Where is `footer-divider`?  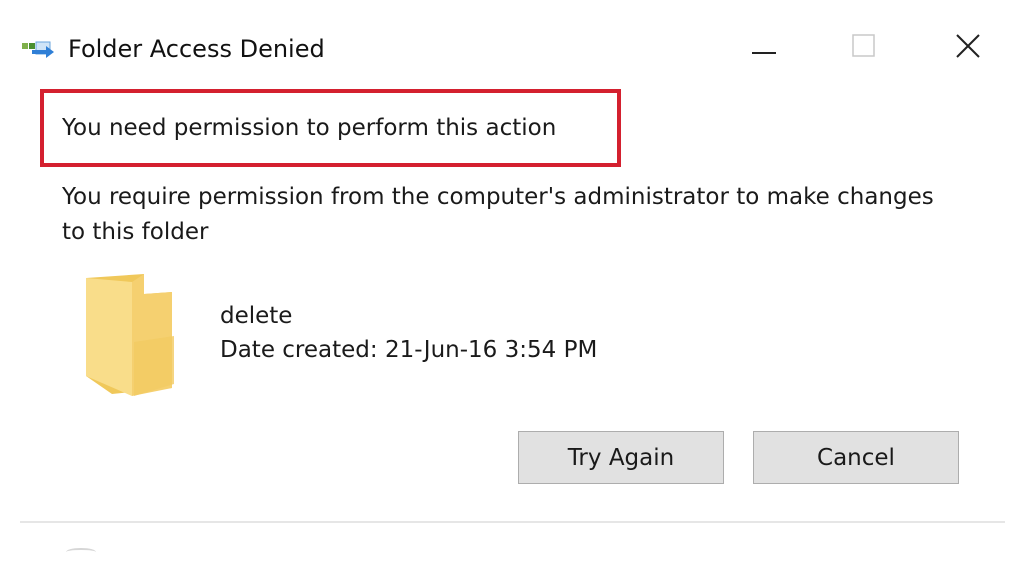
footer-divider is located at coordinates (512, 522).